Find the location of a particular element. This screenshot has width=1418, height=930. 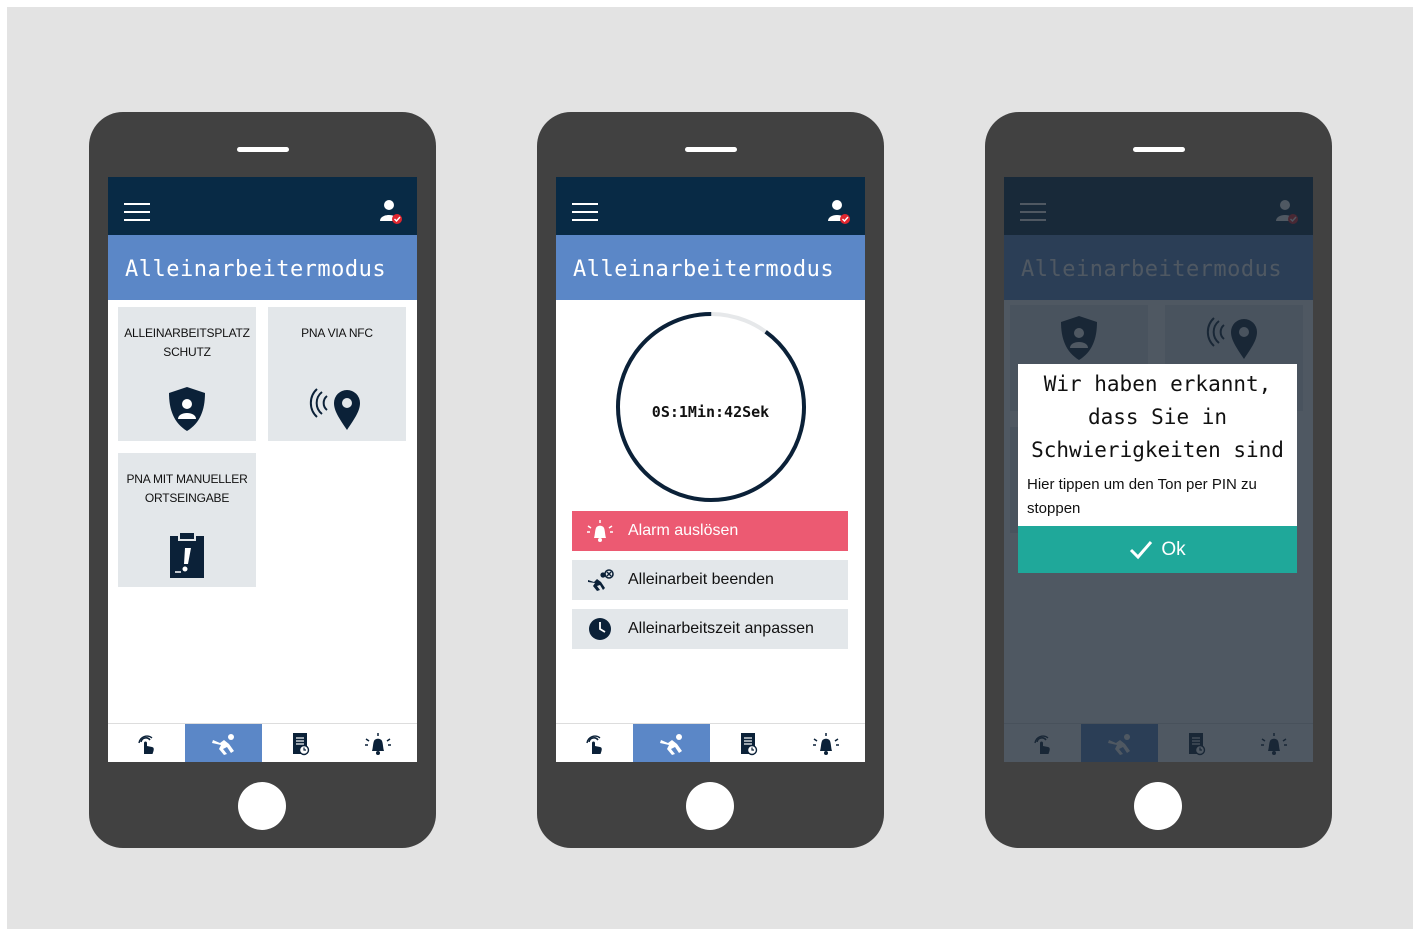

alleinarbeit-beenden-button: Alleinarbeit beenden is located at coordinates (710, 580).